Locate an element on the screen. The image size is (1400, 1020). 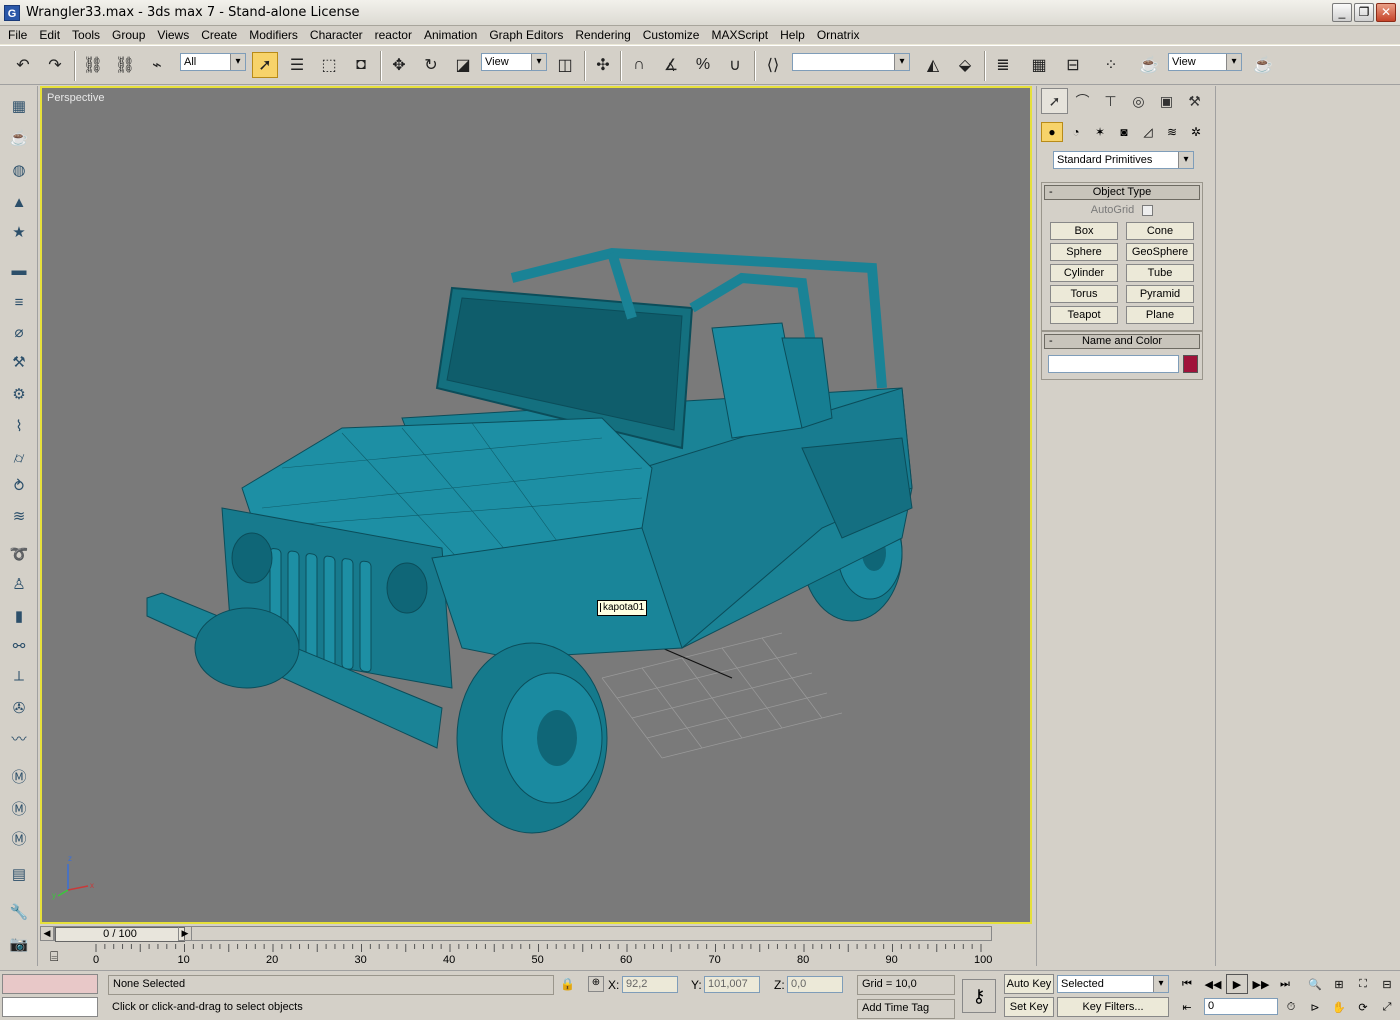
mental-ray-2-icon: Ⓜ is located at coordinates (19, 808).